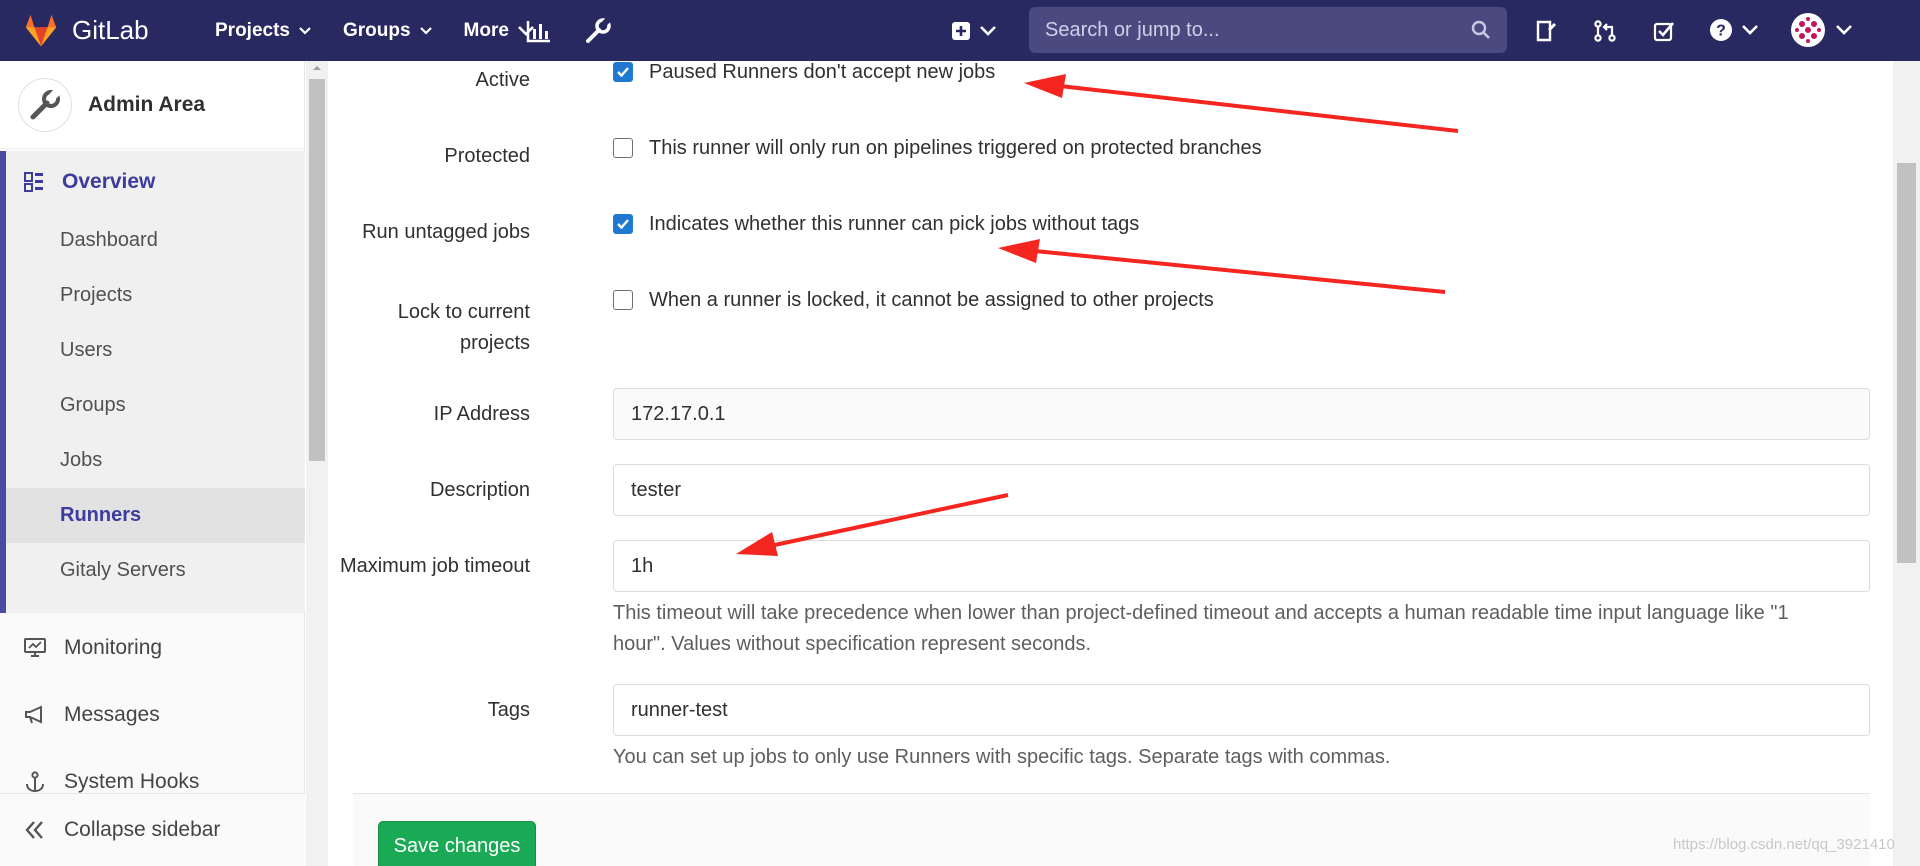  I want to click on search-input, so click(1258, 30).